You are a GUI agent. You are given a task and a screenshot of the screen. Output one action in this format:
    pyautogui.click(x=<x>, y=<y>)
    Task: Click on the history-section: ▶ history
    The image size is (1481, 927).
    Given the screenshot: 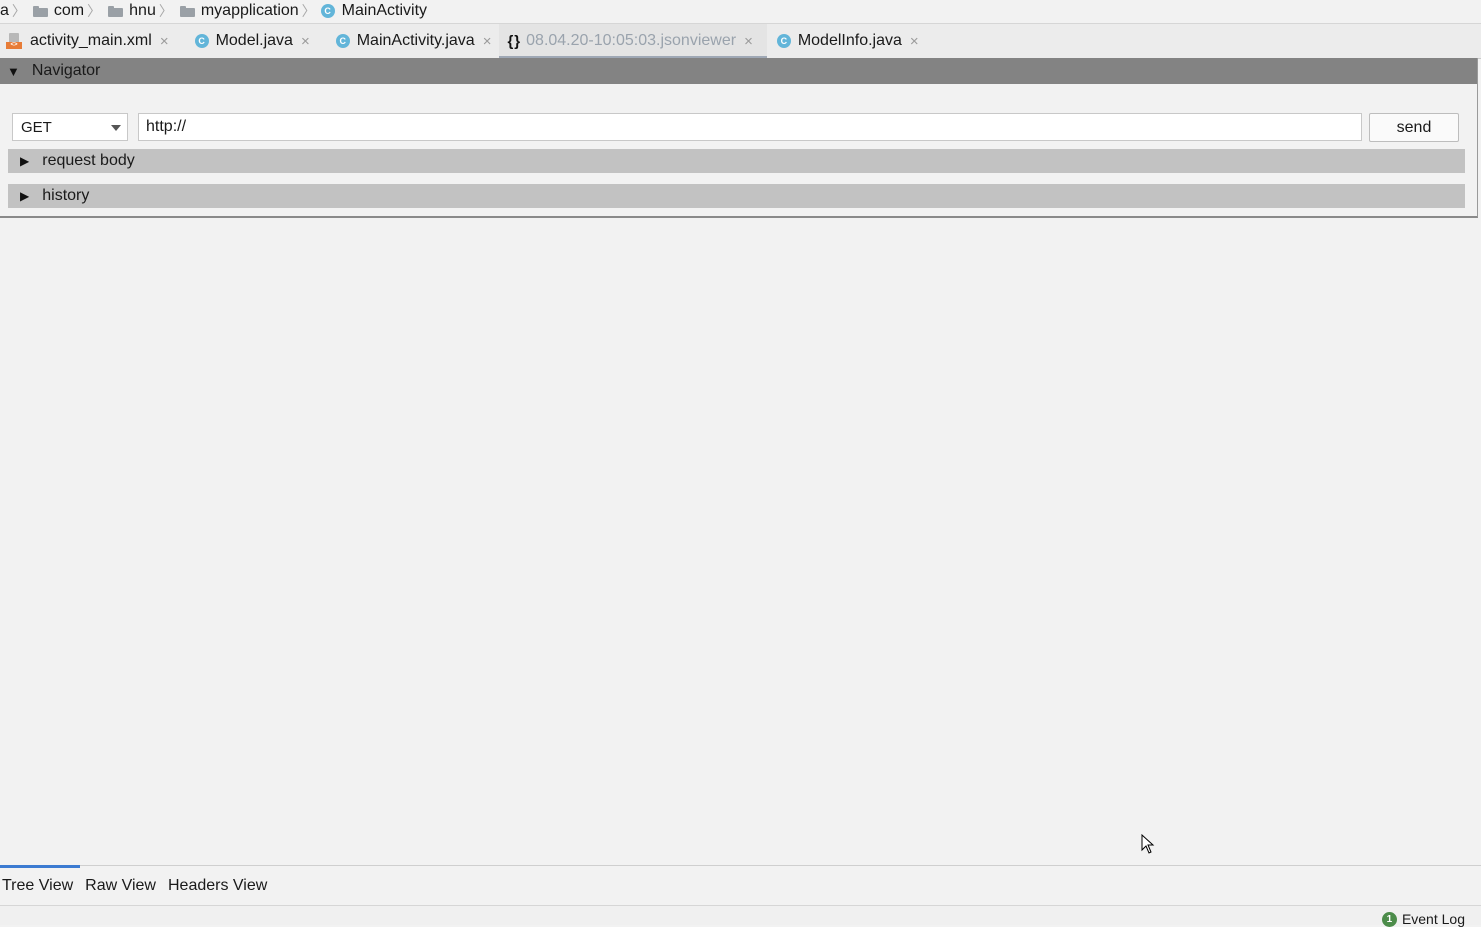 What is the action you would take?
    pyautogui.click(x=736, y=196)
    